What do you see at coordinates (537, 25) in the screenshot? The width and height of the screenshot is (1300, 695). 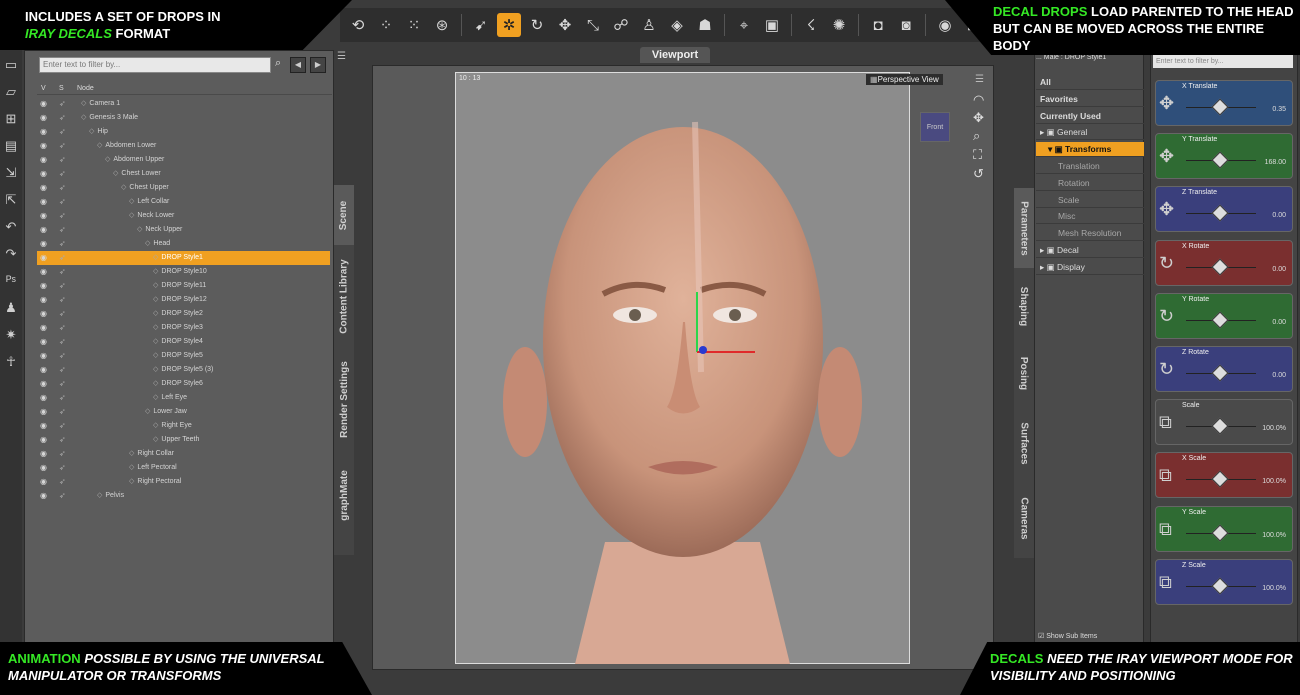 I see `rotate-tool-icon: ↻` at bounding box center [537, 25].